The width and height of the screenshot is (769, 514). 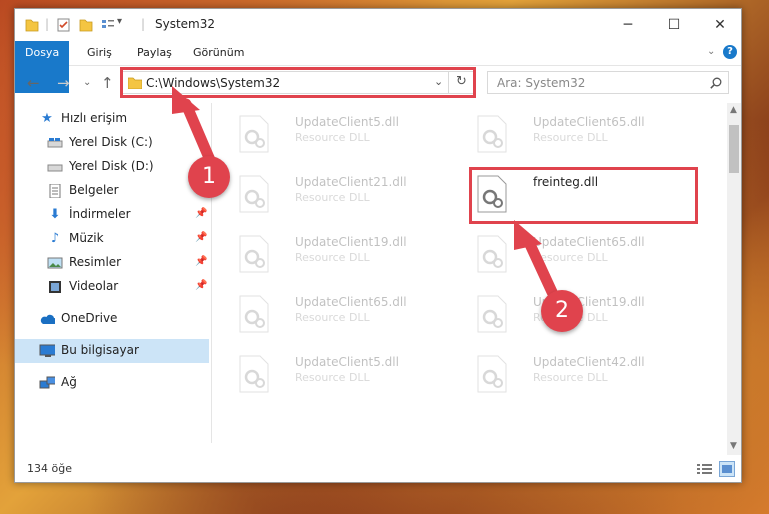 I want to click on arrow-1-head, so click(x=186, y=100).